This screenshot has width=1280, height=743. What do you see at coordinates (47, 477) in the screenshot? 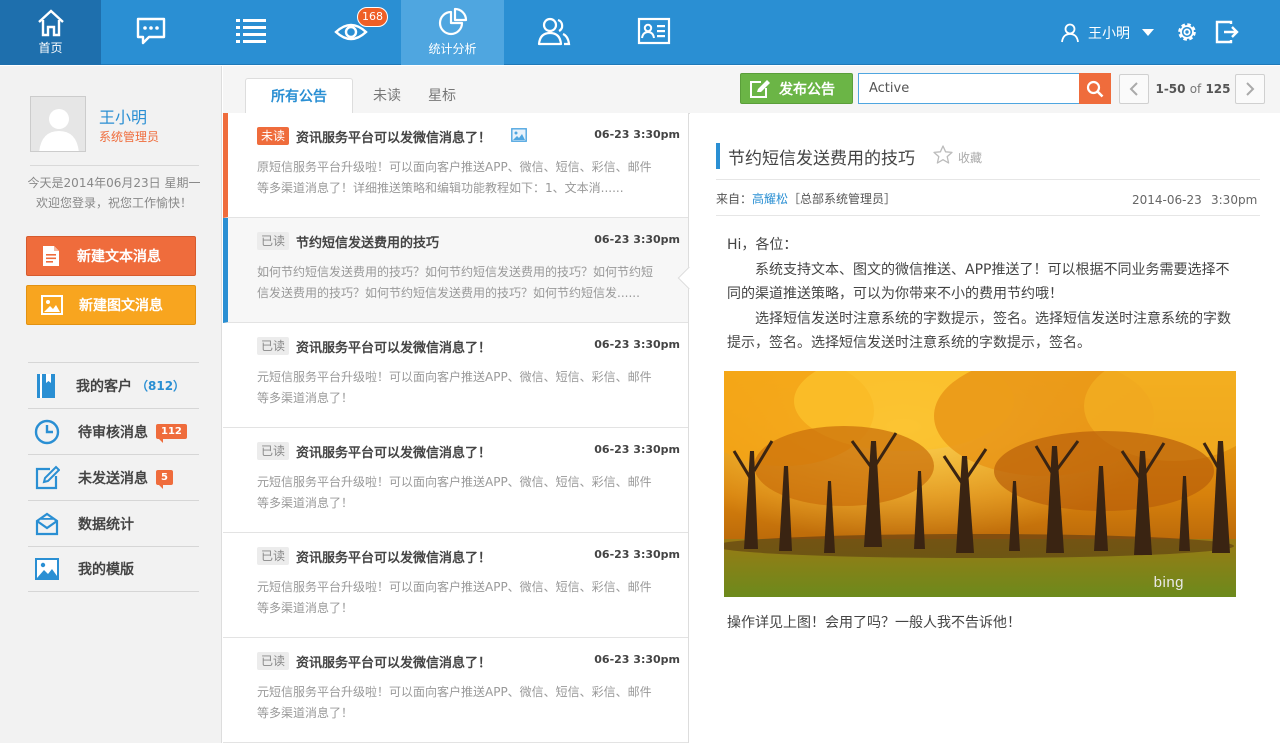
I see `edit-icon` at bounding box center [47, 477].